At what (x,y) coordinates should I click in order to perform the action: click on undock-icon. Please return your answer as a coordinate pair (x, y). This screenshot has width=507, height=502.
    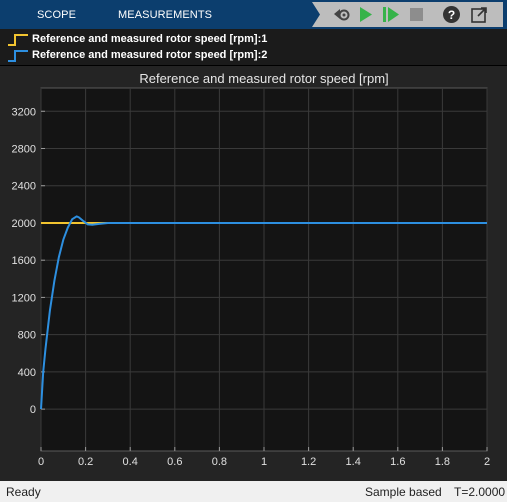
    Looking at the image, I should click on (479, 14).